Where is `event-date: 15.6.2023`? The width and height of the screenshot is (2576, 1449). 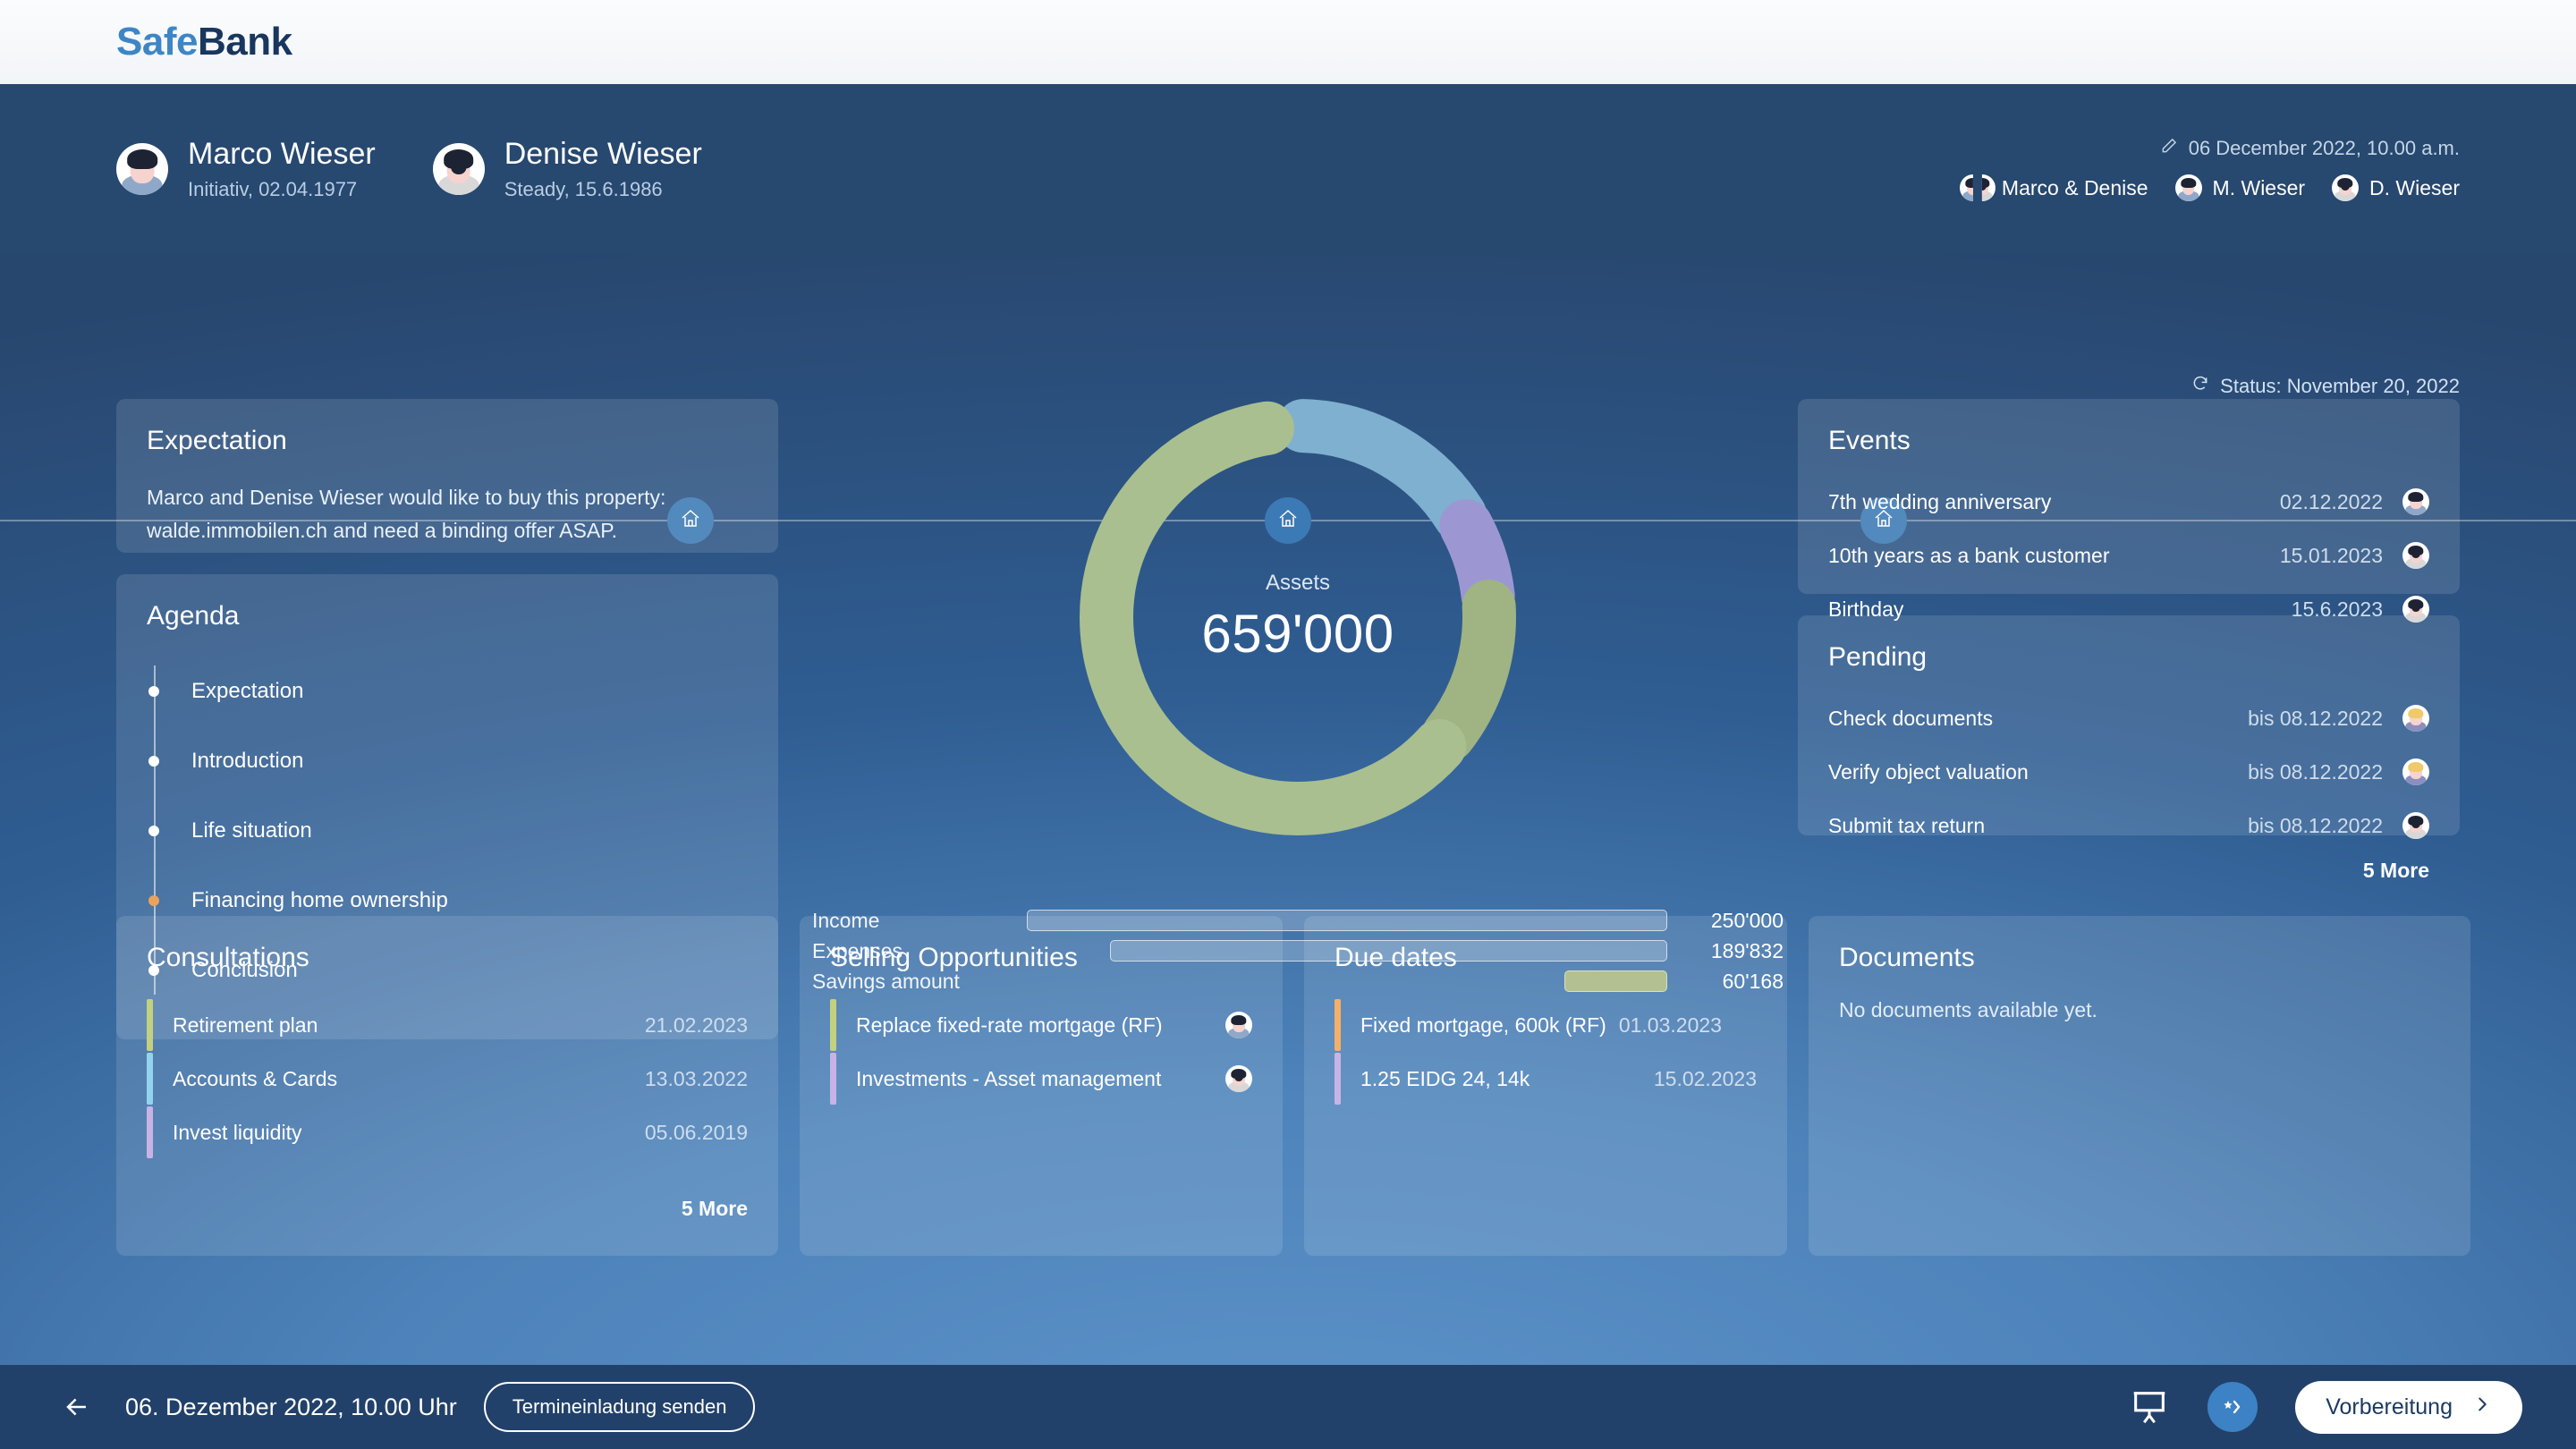 event-date: 15.6.2023 is located at coordinates (2337, 609).